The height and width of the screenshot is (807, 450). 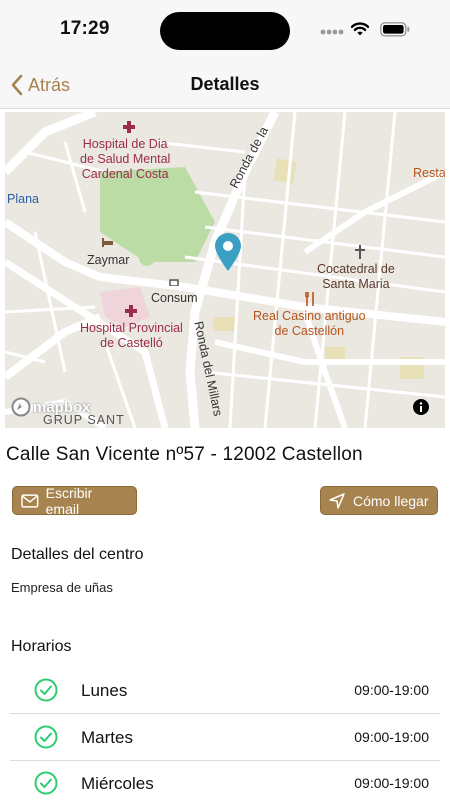 I want to click on map-label-zaymar: Zaymar, so click(x=108, y=260).